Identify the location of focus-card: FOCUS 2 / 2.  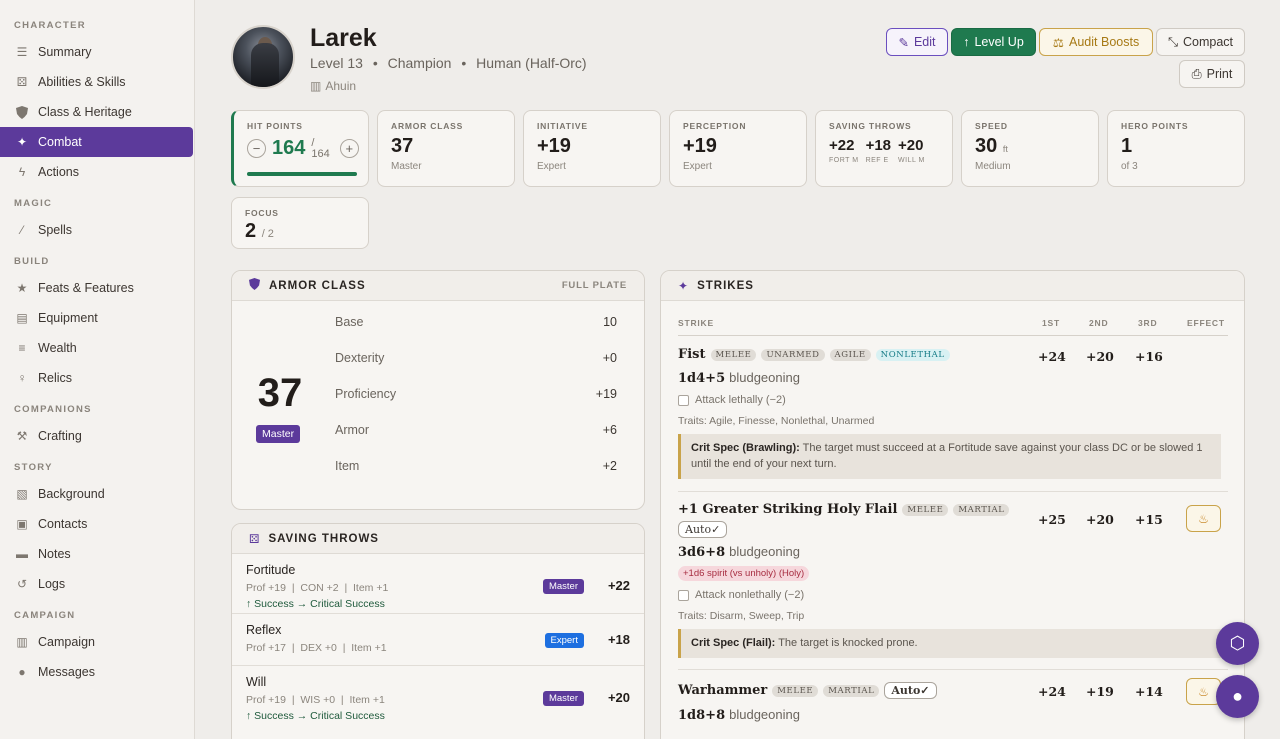
(300, 223).